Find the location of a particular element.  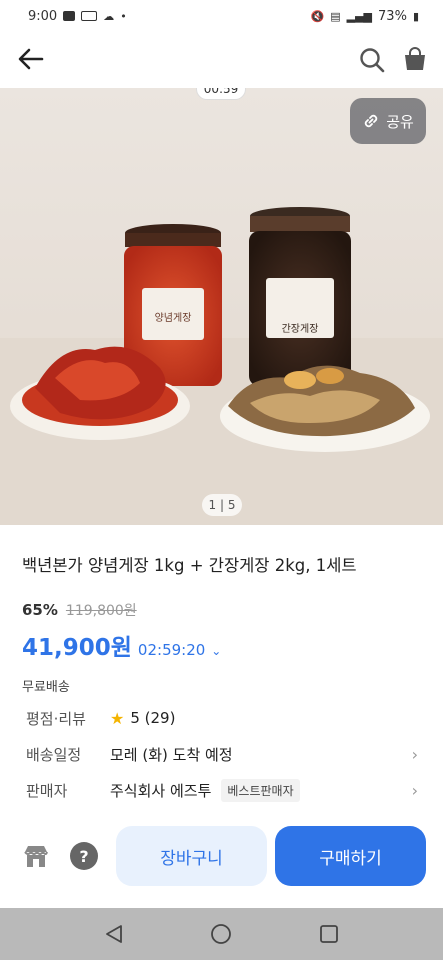

back-button is located at coordinates (31, 59).